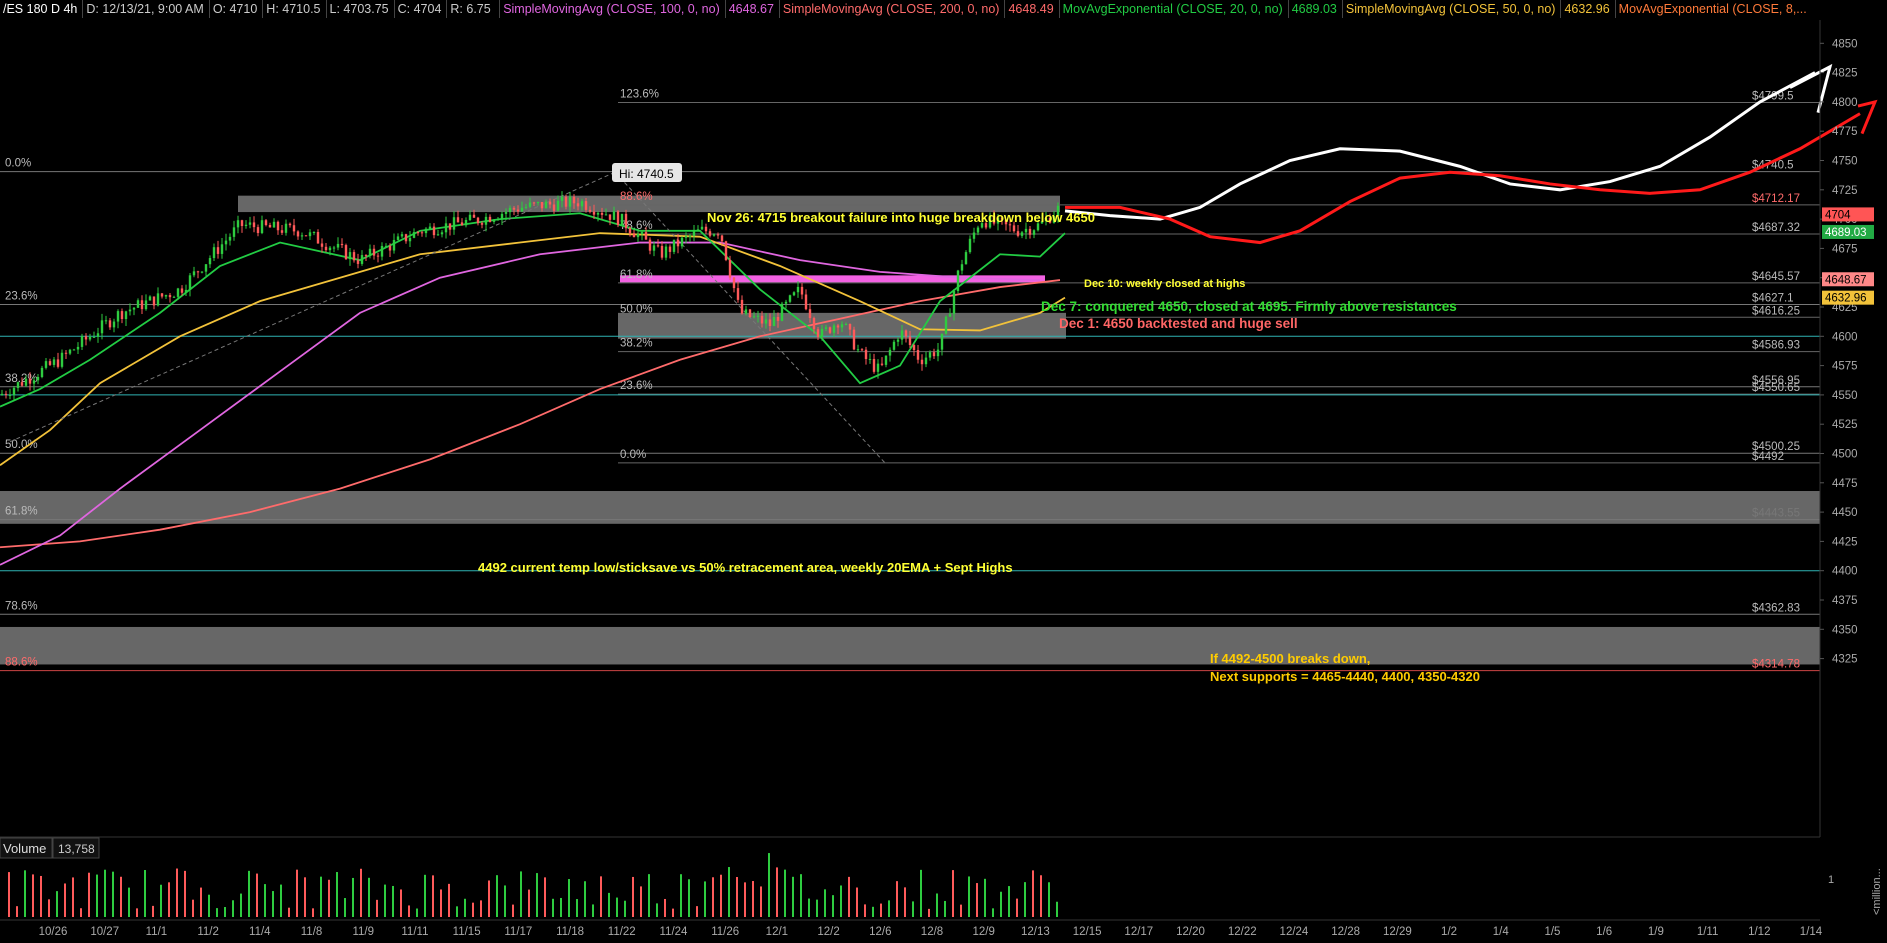 The height and width of the screenshot is (943, 1887). I want to click on volume-axis-tick: 1, so click(1831, 880).